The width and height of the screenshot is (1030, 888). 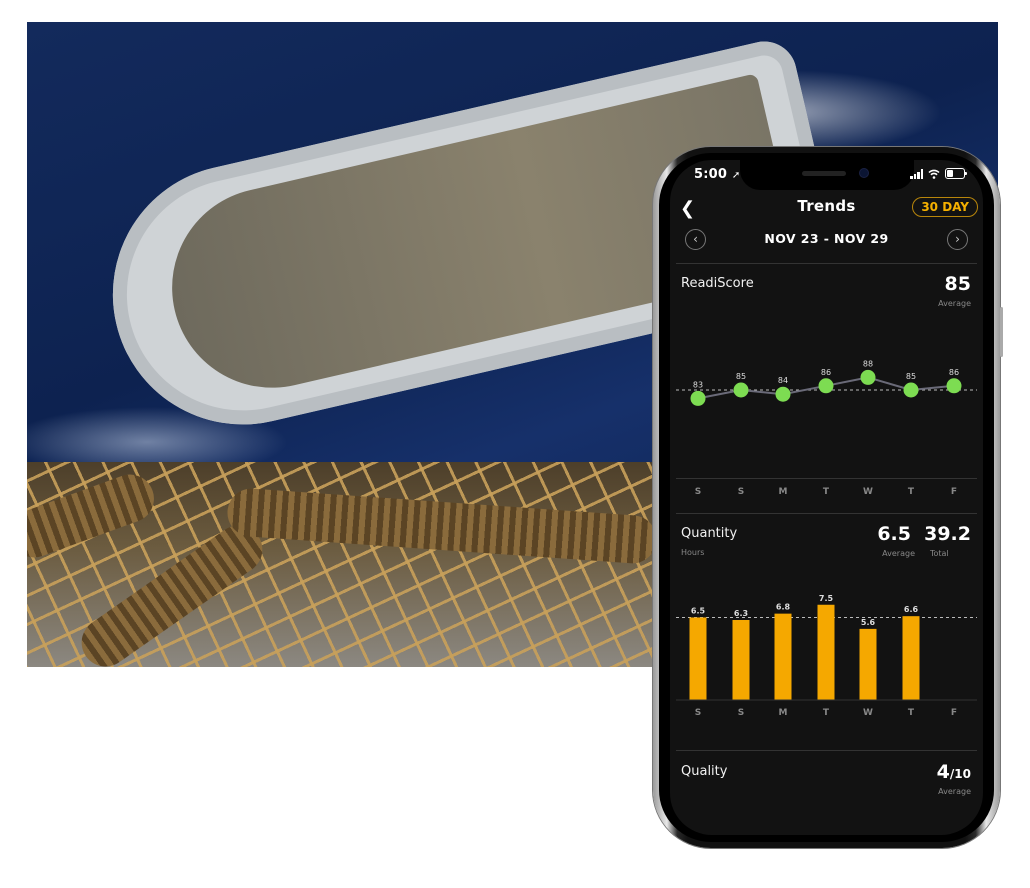 What do you see at coordinates (954, 303) in the screenshot?
I see `readiscore-average-label: Average` at bounding box center [954, 303].